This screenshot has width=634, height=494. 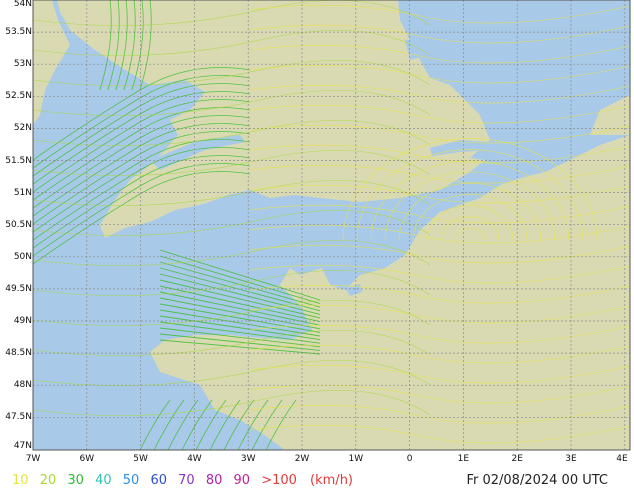 What do you see at coordinates (248, 459) in the screenshot?
I see `longitude-label: 3W` at bounding box center [248, 459].